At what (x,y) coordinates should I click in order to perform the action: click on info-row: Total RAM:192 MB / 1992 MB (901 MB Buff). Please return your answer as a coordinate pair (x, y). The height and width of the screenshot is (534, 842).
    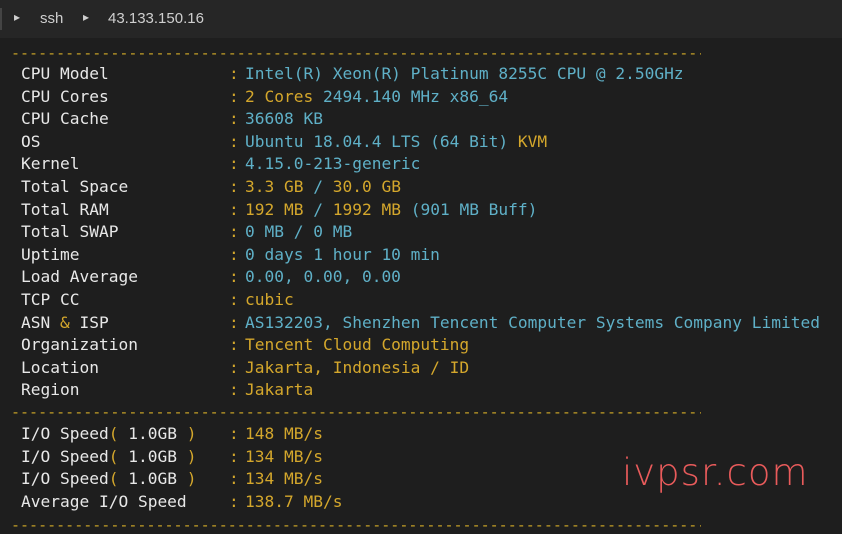
    Looking at the image, I should click on (421, 210).